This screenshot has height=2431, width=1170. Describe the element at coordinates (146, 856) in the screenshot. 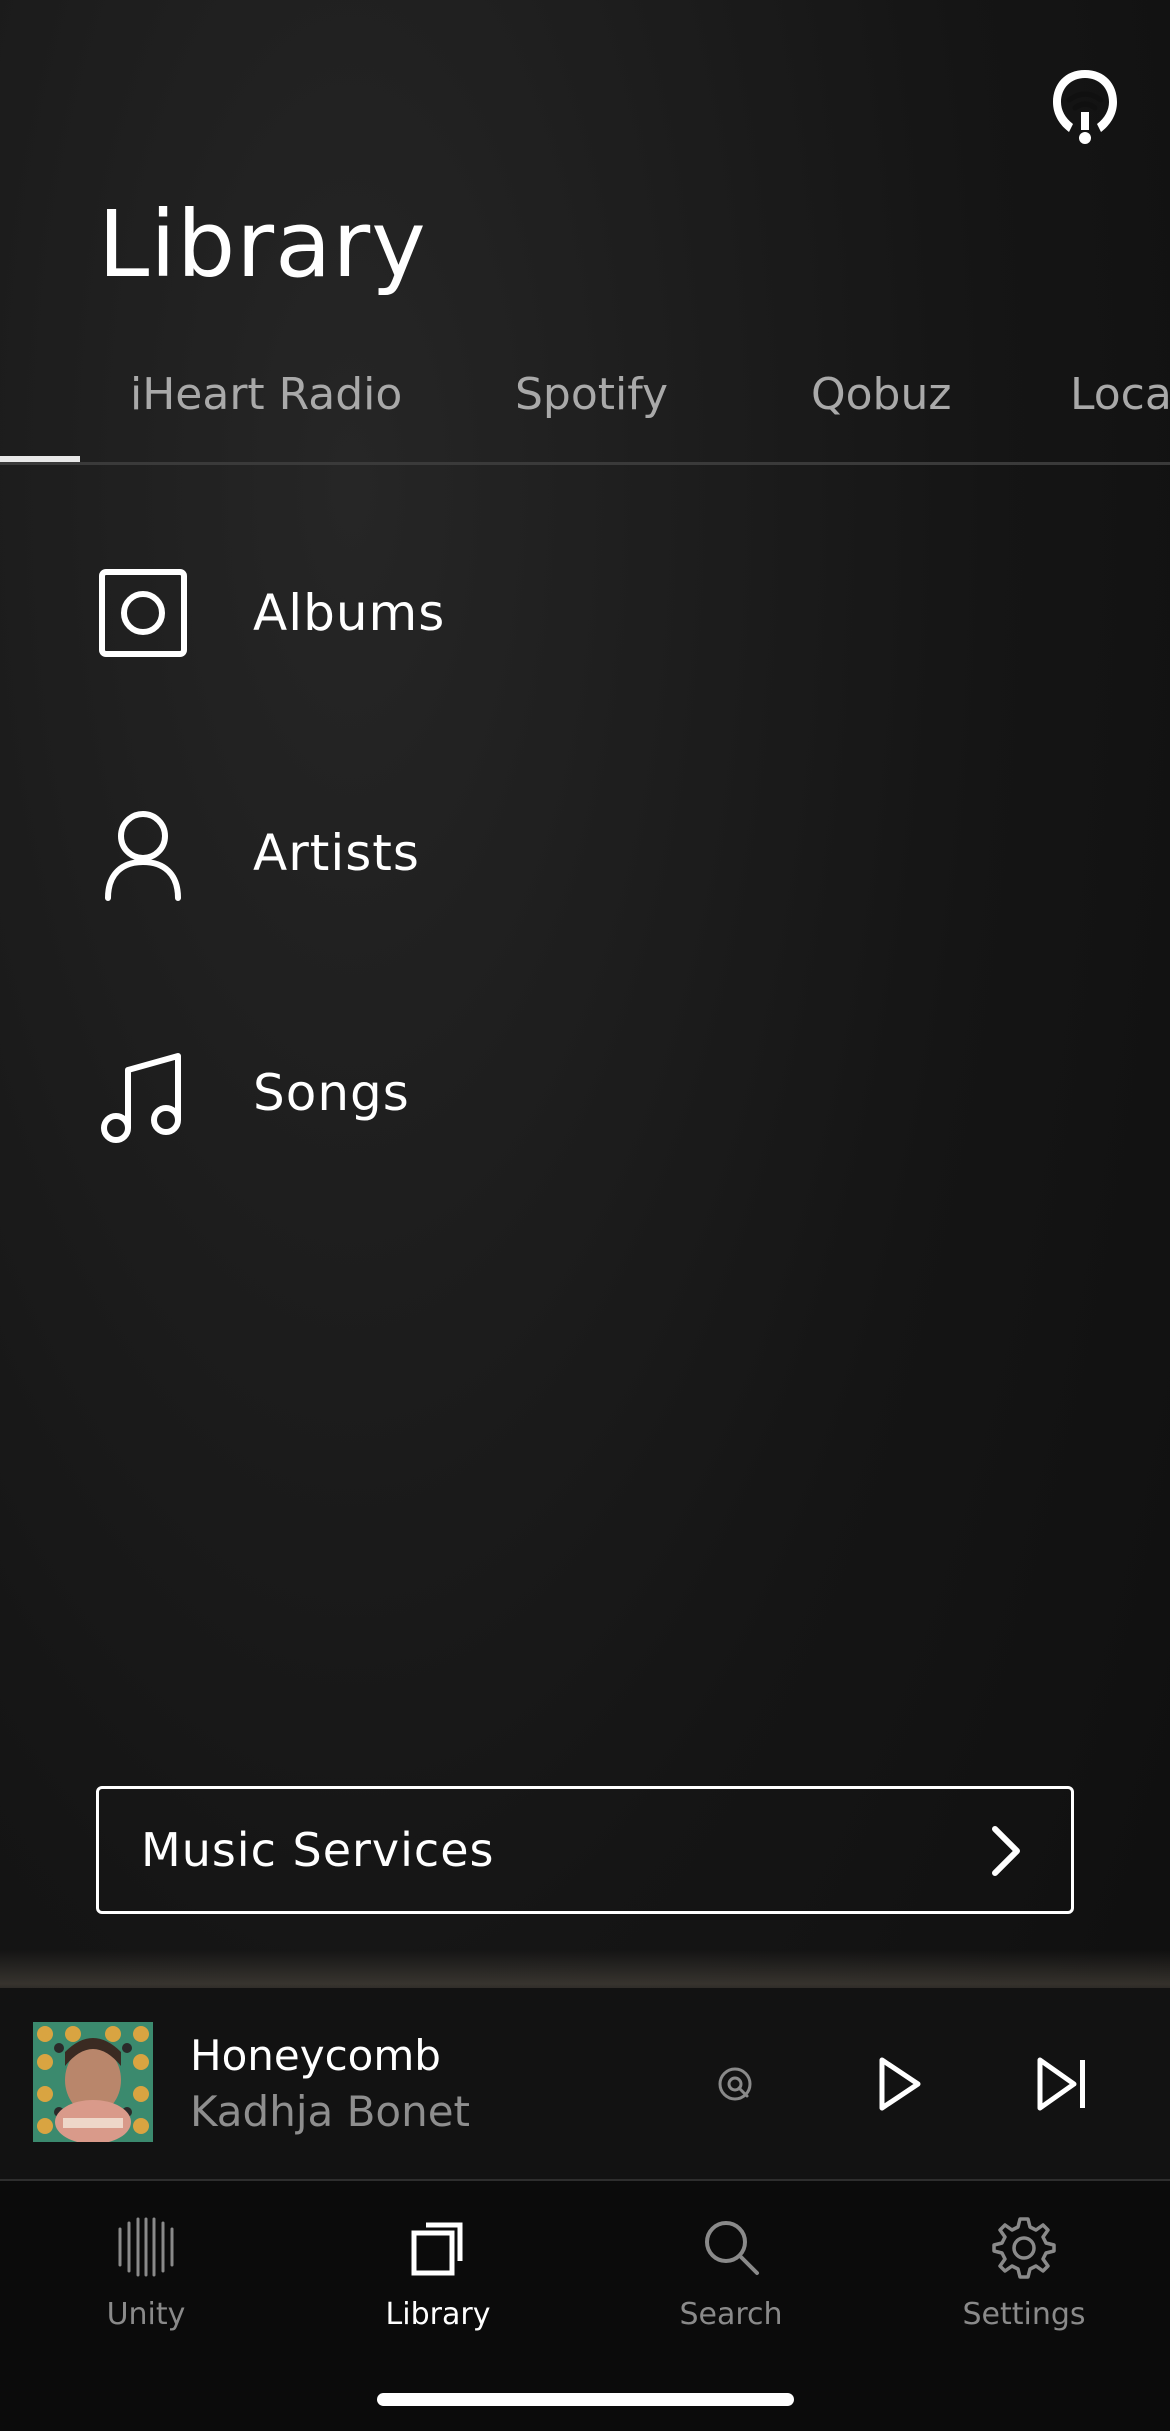

I see `person-icon` at that location.